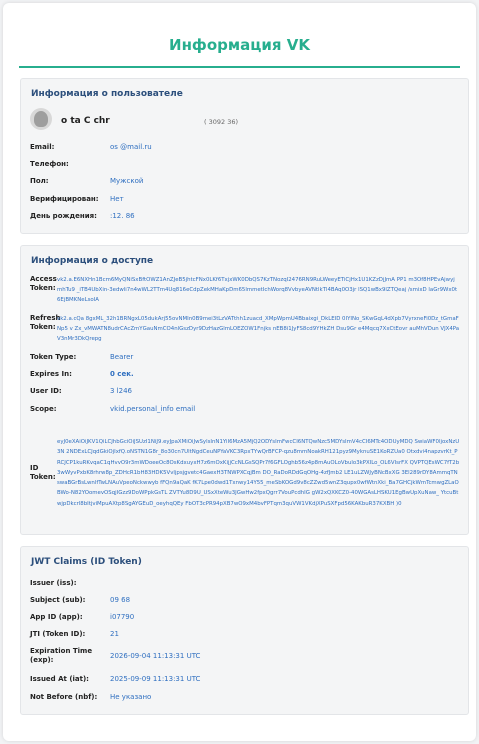 The height and width of the screenshot is (744, 479). What do you see at coordinates (53, 583) in the screenshot?
I see `iss-label: Issuer (iss):` at bounding box center [53, 583].